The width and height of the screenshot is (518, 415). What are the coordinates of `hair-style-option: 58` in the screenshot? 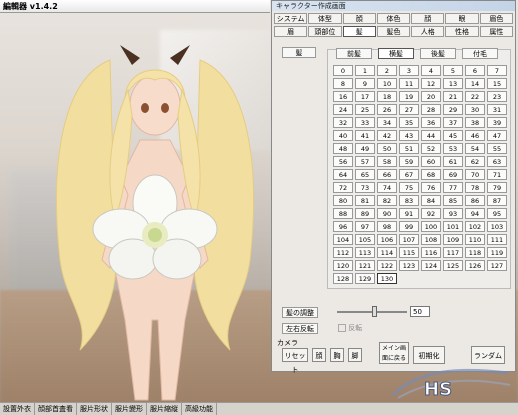 It's located at (387, 161).